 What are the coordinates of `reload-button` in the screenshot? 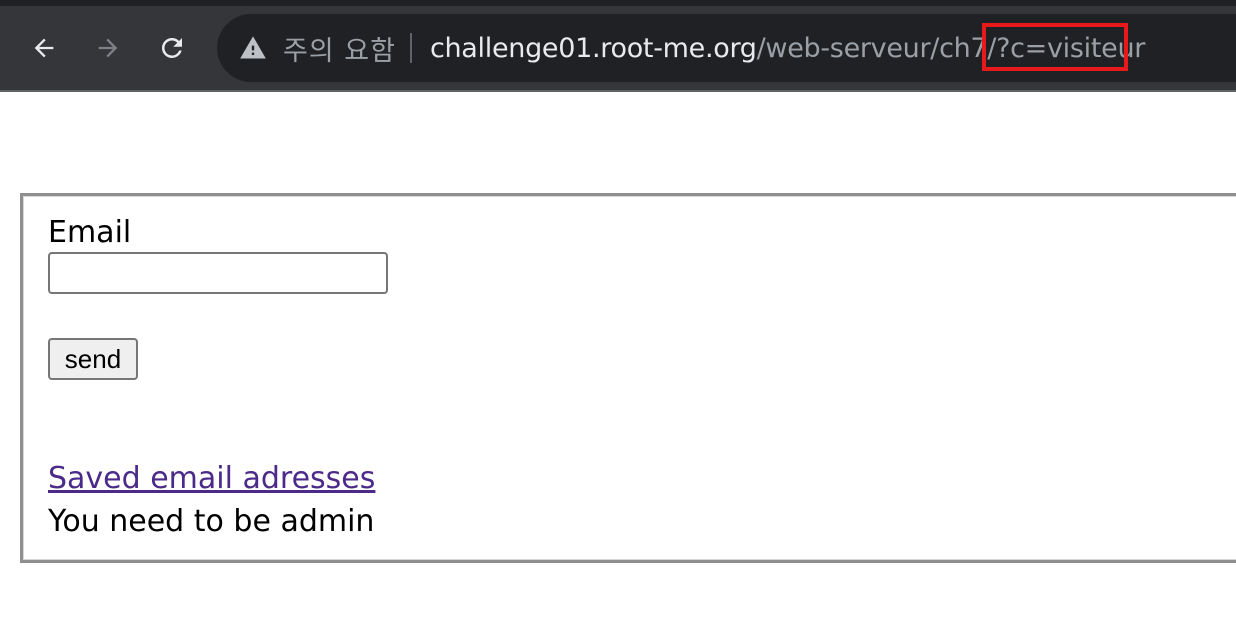 It's located at (172, 48).